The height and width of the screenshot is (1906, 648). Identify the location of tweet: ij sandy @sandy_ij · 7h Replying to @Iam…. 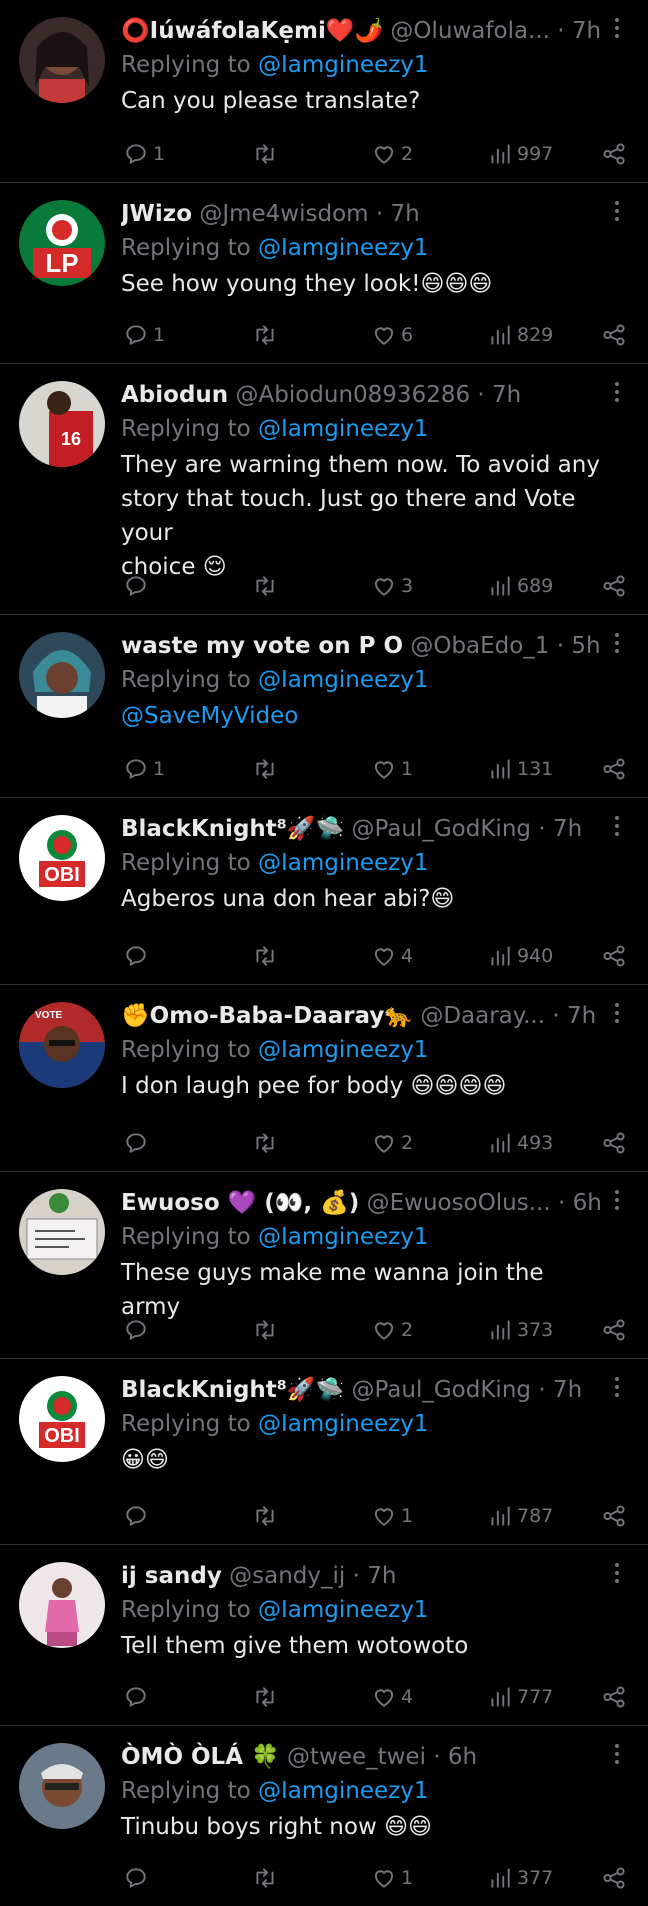
(324, 1635).